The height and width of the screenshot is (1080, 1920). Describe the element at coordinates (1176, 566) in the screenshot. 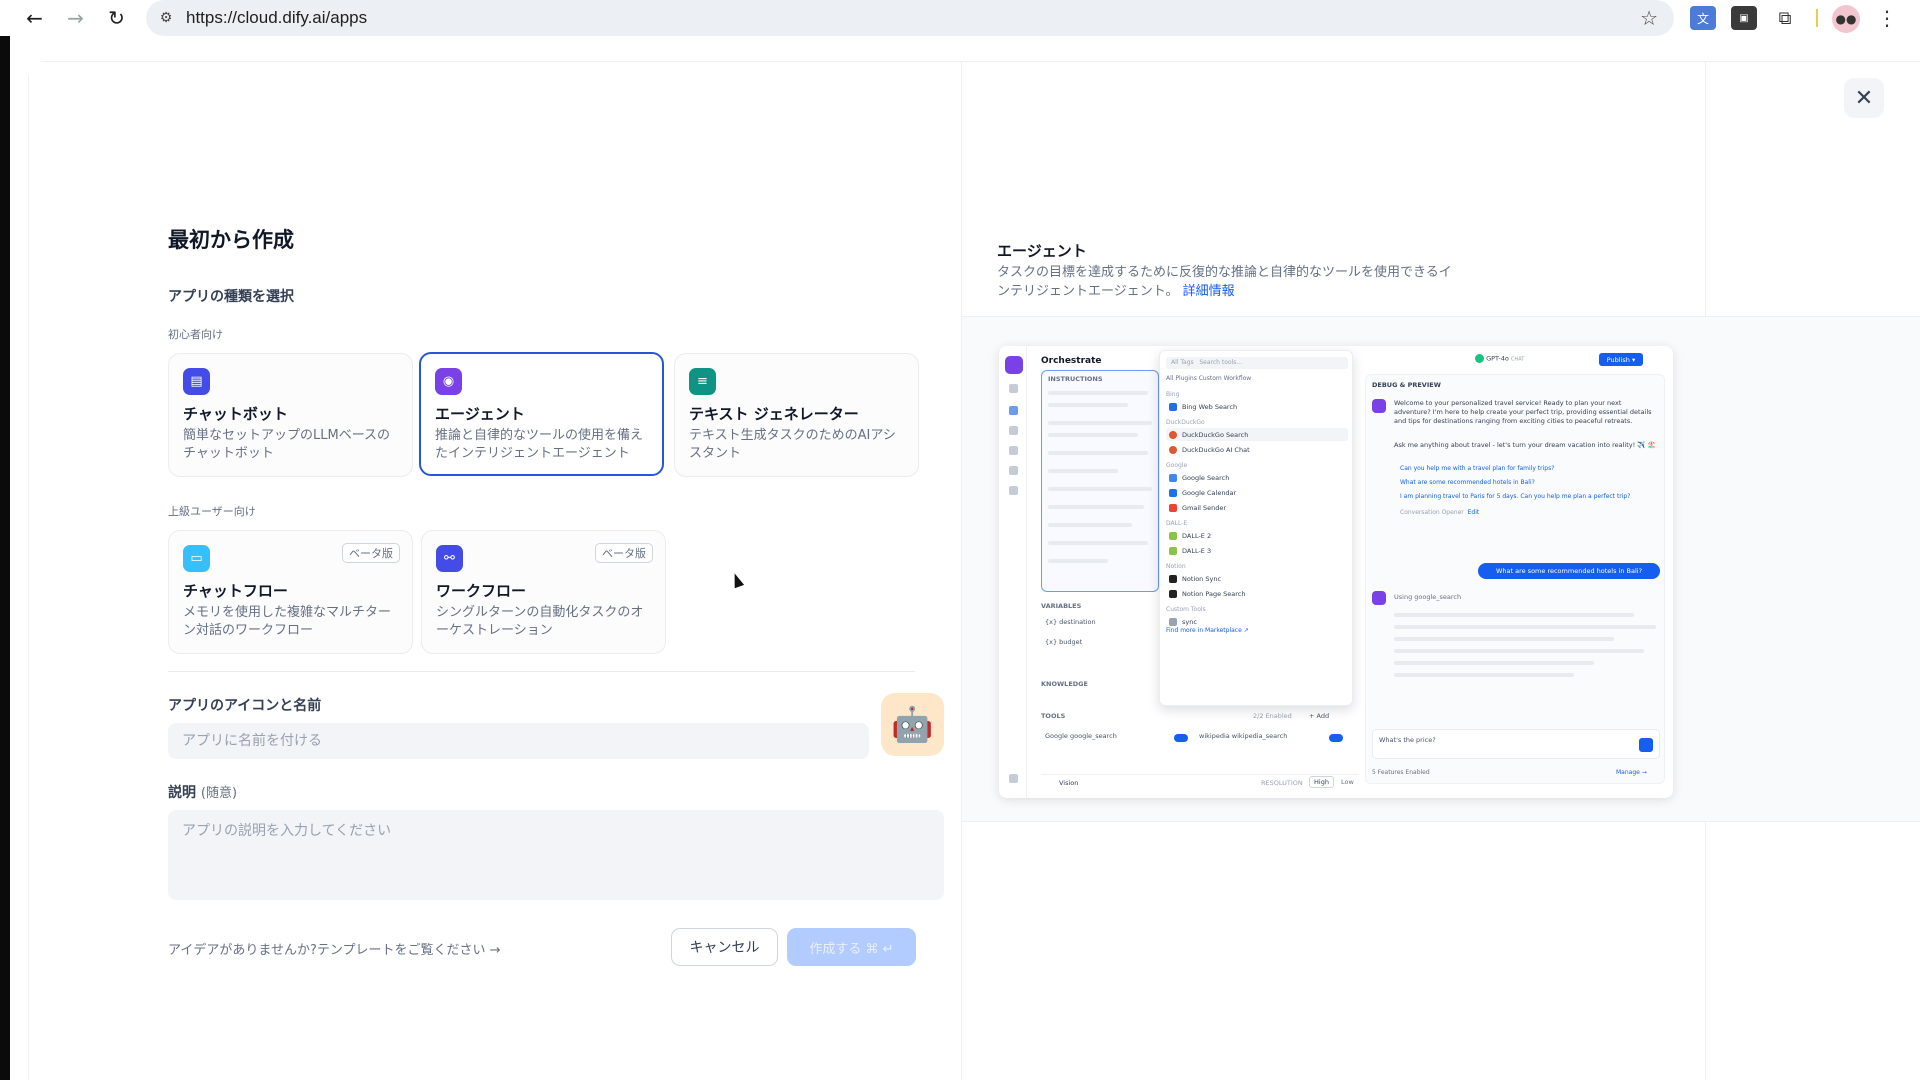

I see `tool-group-label: Notion` at that location.